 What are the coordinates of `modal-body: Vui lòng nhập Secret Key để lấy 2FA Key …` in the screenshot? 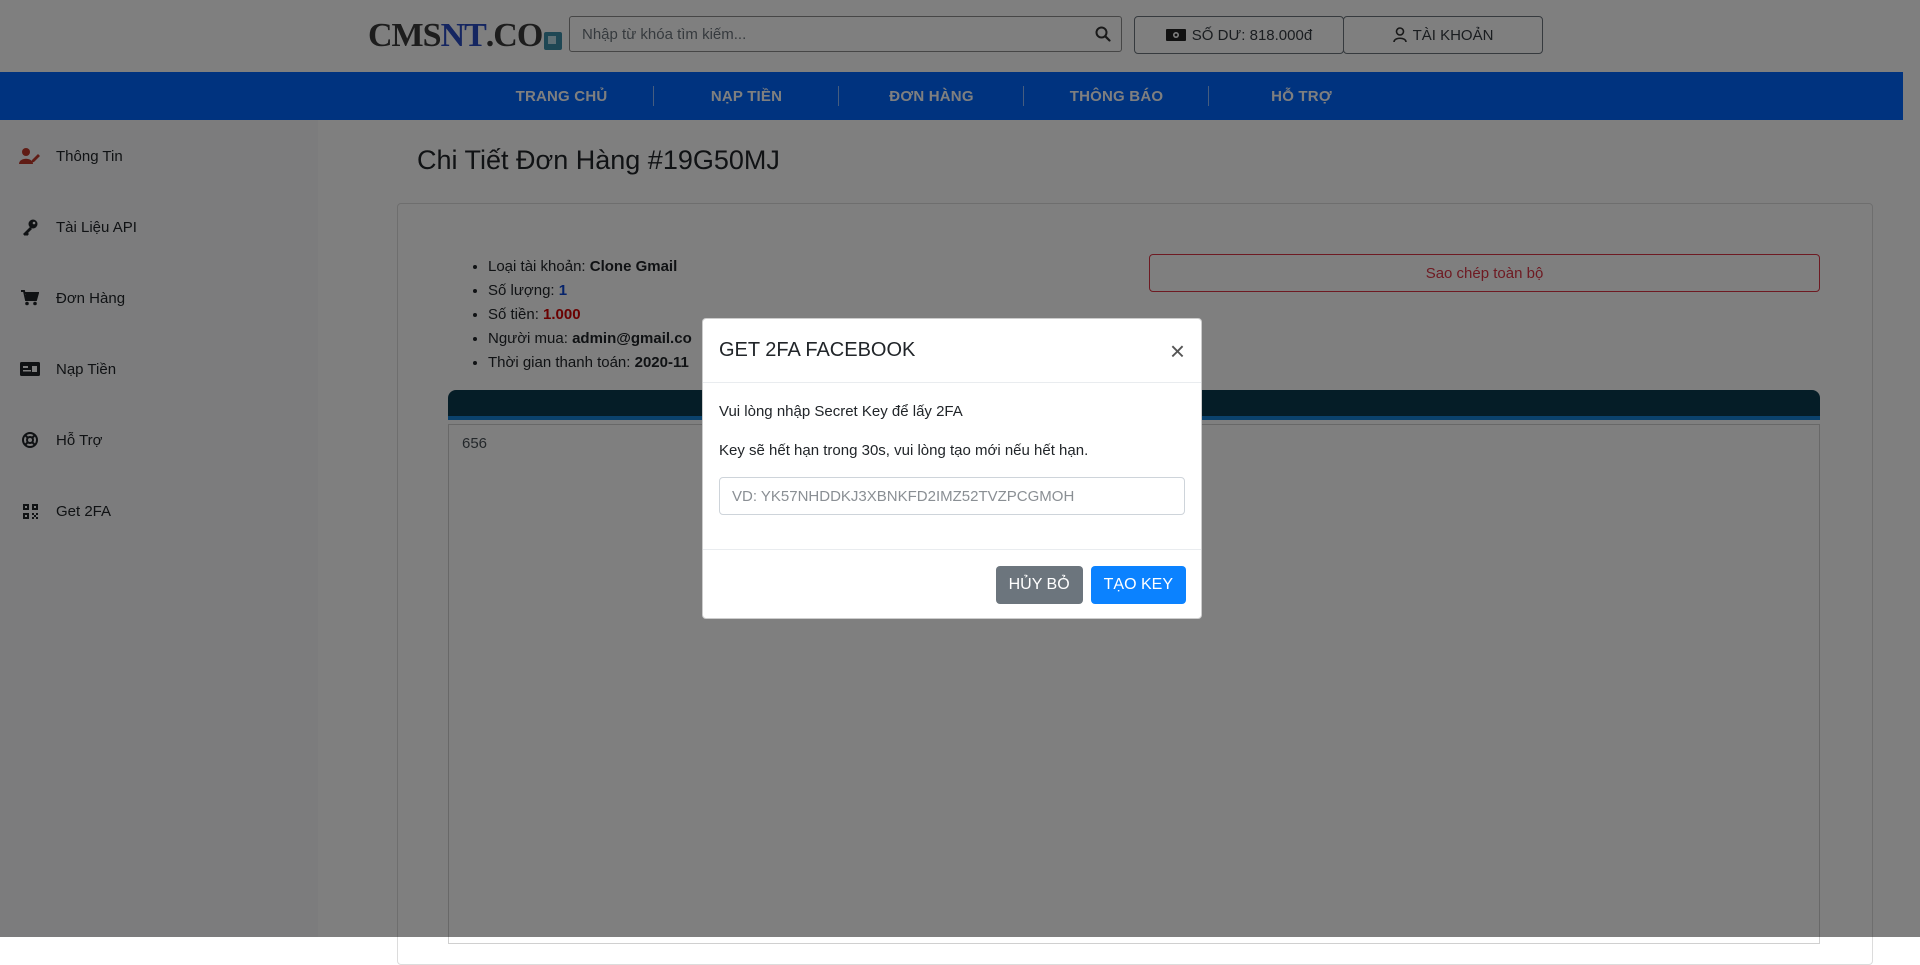 It's located at (952, 466).